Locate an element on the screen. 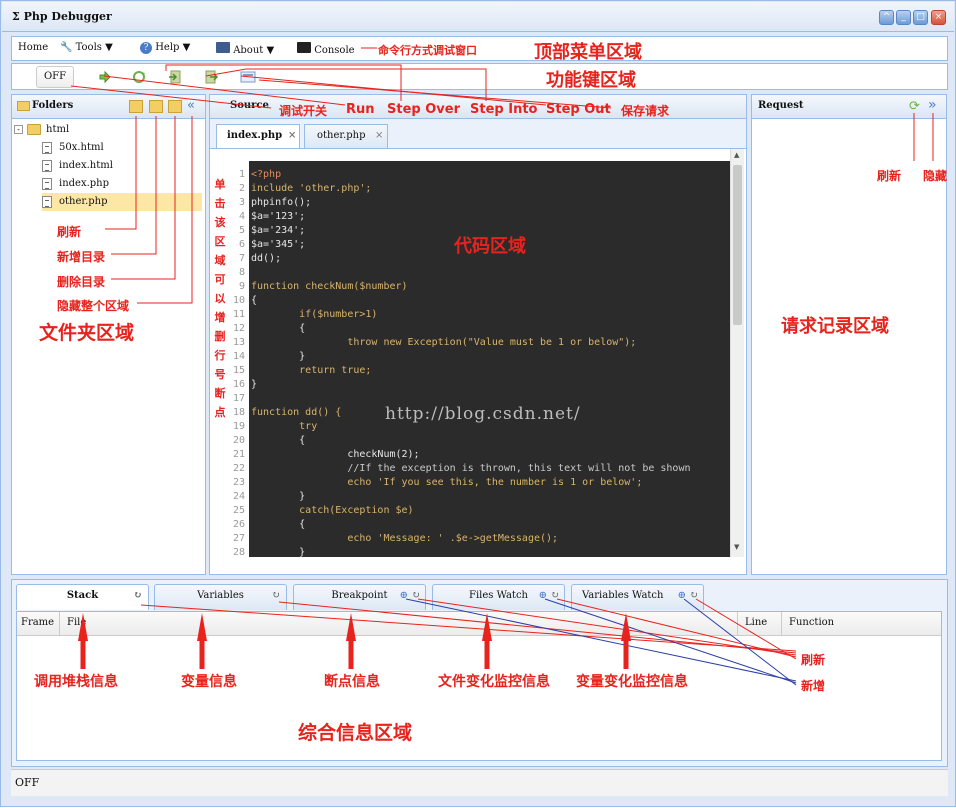 This screenshot has height=808, width=956. refresh-requests-icon: ⟳ is located at coordinates (914, 106).